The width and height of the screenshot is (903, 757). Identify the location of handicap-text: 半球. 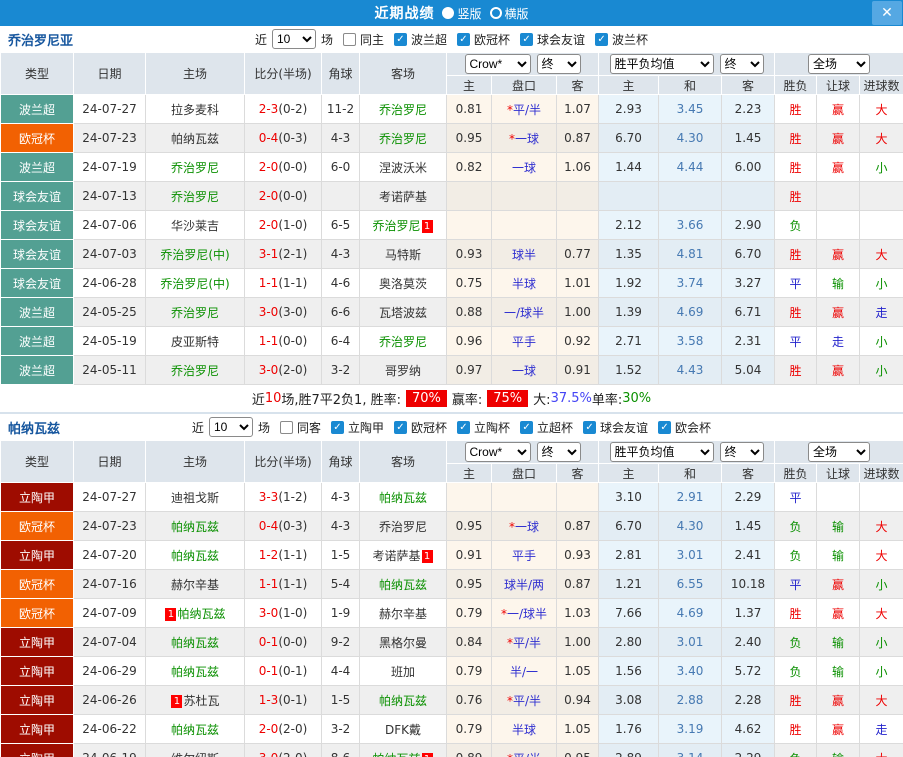
(523, 283).